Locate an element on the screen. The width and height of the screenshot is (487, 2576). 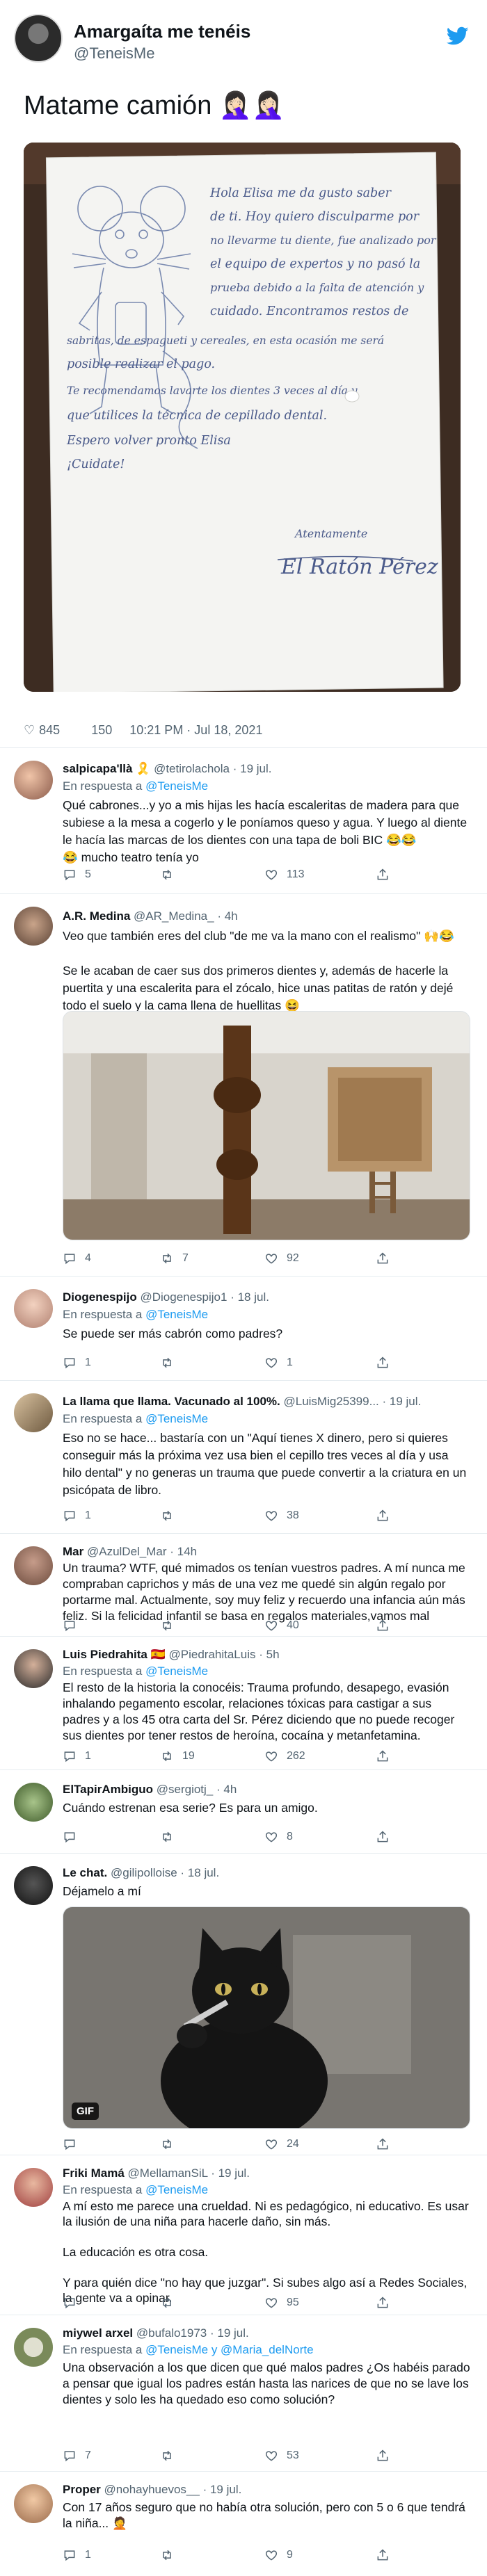
like-button: 24 is located at coordinates (281, 2144).